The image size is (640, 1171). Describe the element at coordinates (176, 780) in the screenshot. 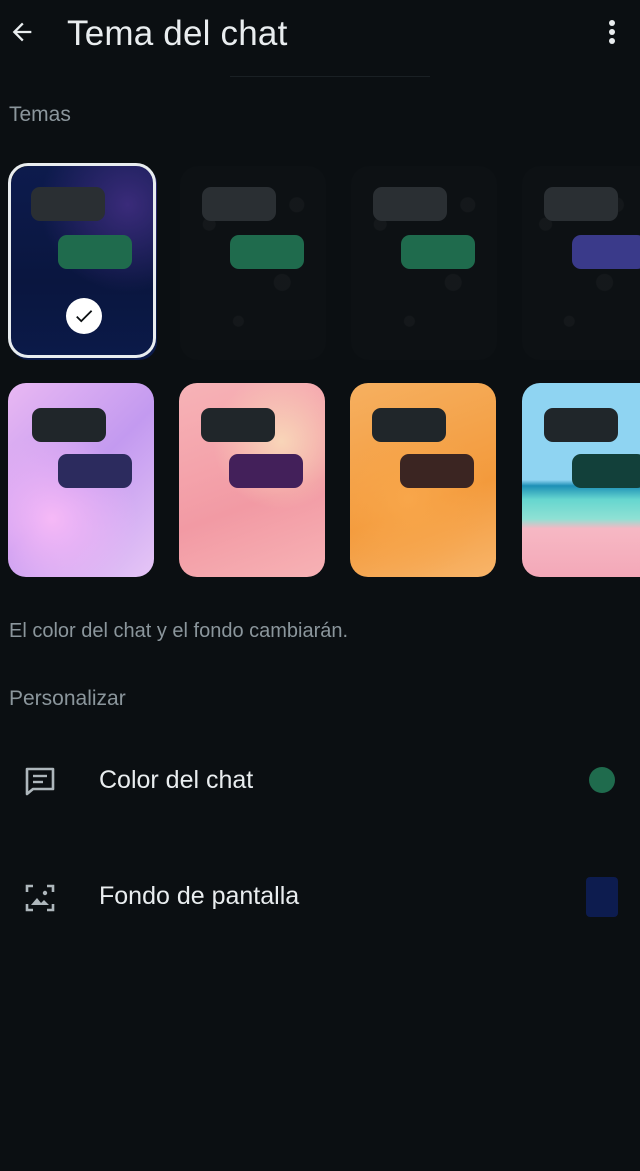

I see `chat-color-label: Color del chat` at that location.